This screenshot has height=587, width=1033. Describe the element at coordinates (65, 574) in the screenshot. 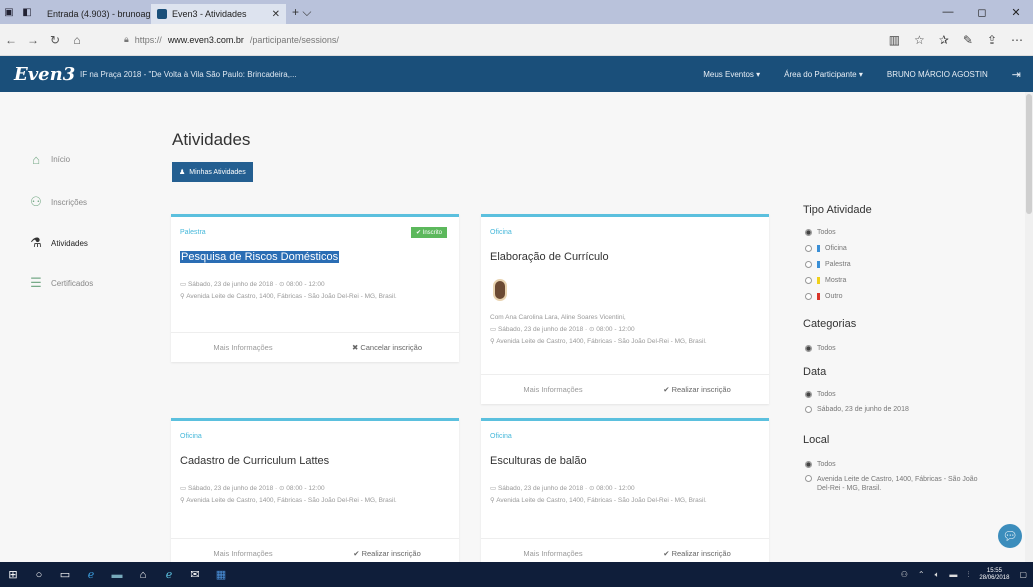

I see `task-view-icon: ▭` at that location.